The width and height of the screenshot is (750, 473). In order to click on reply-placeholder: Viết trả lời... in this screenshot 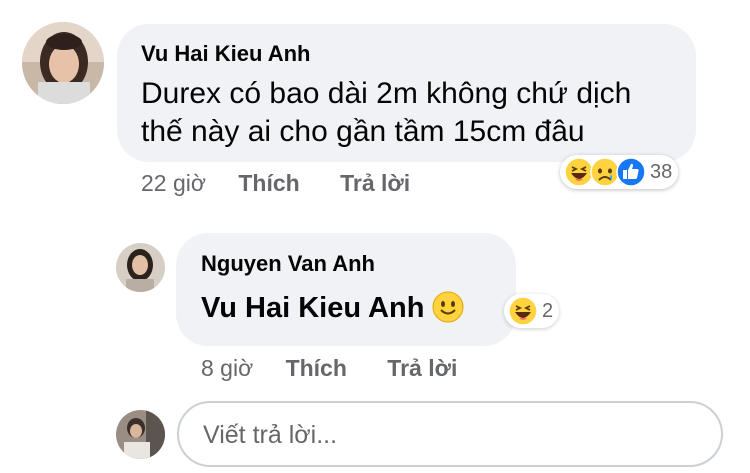, I will do `click(270, 435)`.